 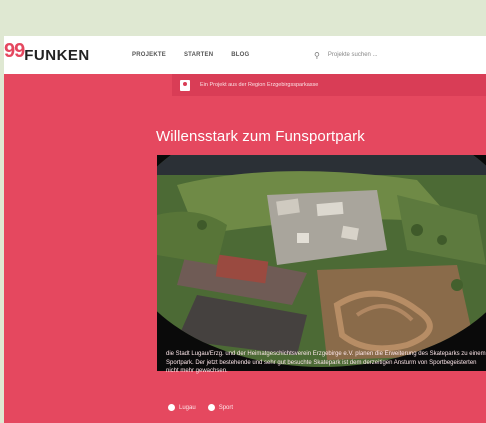 I want to click on region-icon, so click(x=185, y=85).